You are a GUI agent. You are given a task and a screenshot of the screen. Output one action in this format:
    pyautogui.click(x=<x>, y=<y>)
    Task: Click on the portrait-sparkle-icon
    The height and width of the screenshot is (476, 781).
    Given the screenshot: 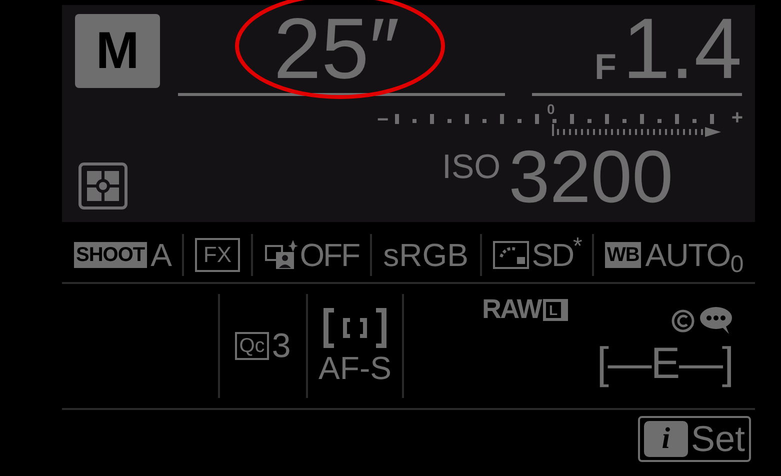 What is the action you would take?
    pyautogui.click(x=281, y=255)
    